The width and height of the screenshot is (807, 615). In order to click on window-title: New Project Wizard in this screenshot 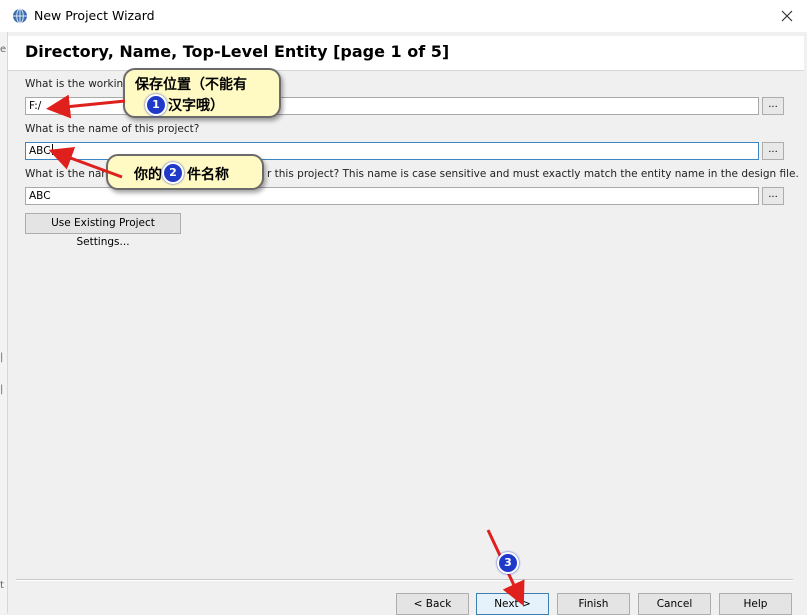, I will do `click(94, 15)`.